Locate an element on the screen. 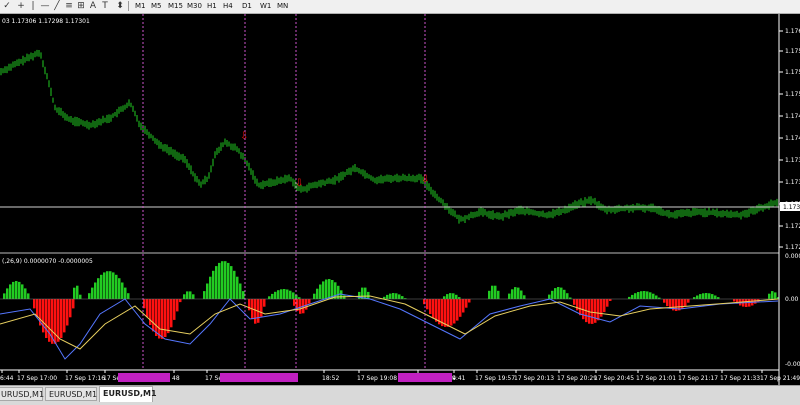 This screenshot has height=405, width=800. macd-axis-label: 0.000252 is located at coordinates (792, 256).